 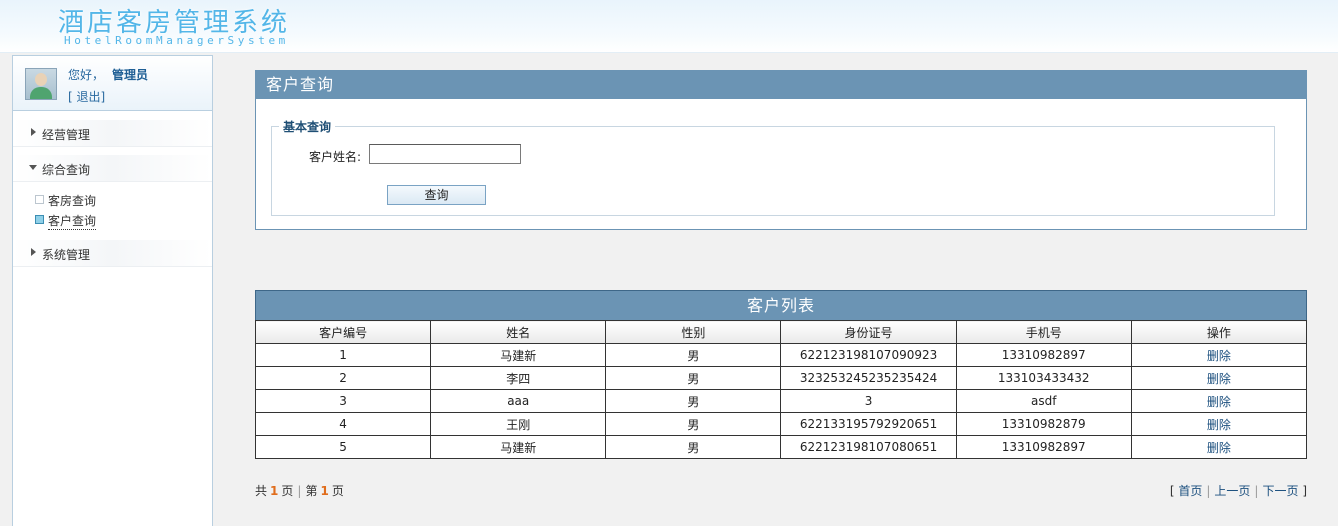 What do you see at coordinates (66, 255) in the screenshot?
I see `sidebar-group-label: 系统管理` at bounding box center [66, 255].